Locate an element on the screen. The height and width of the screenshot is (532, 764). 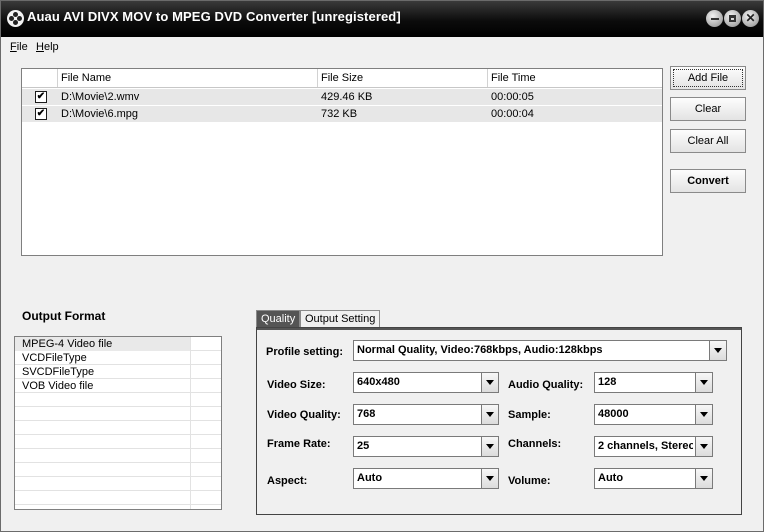
column-file-time: File Time is located at coordinates (575, 78).